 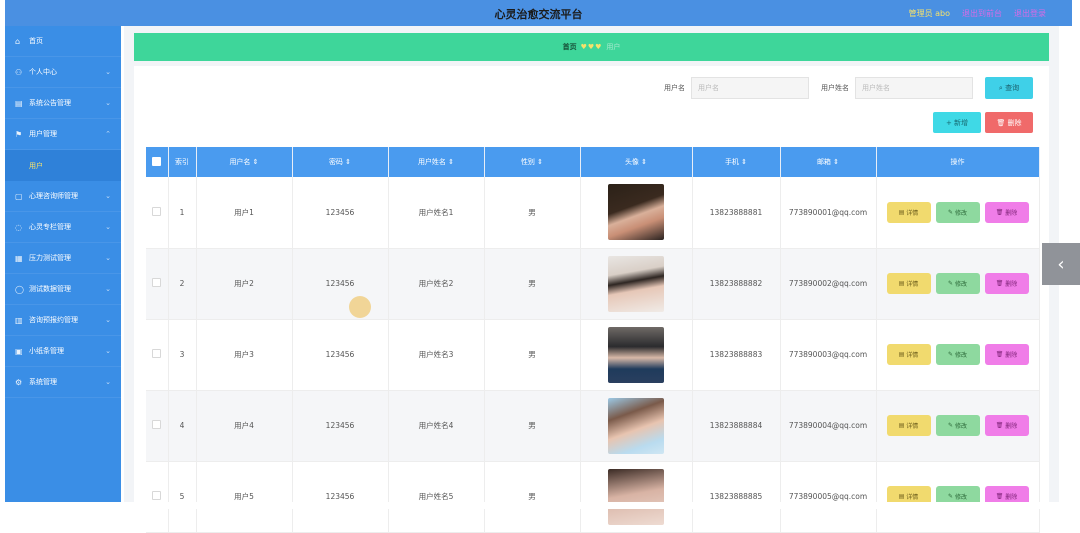 I want to click on cell-realname: 用户姓名4, so click(x=436, y=426).